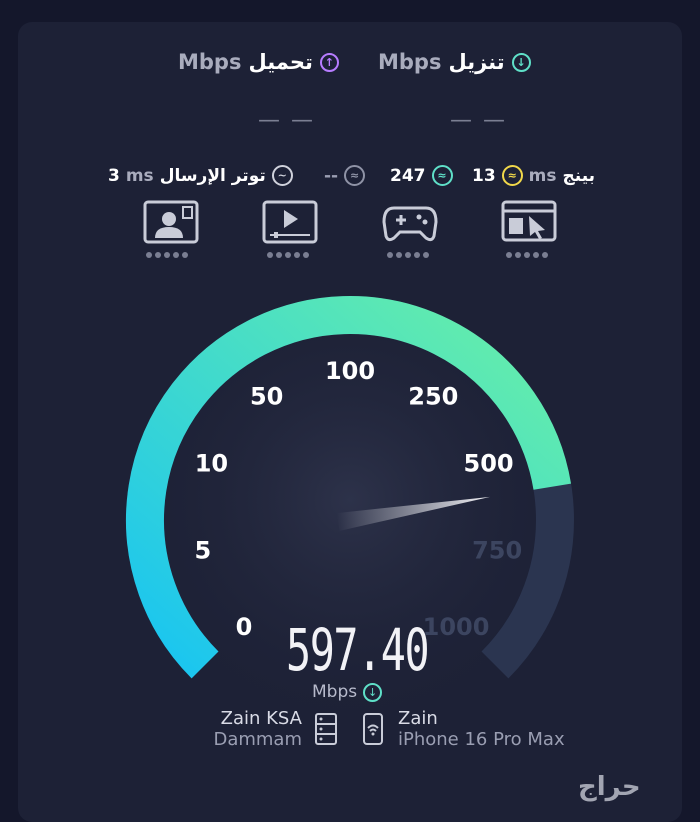  I want to click on server-provider: Zain KSA, so click(261, 718).